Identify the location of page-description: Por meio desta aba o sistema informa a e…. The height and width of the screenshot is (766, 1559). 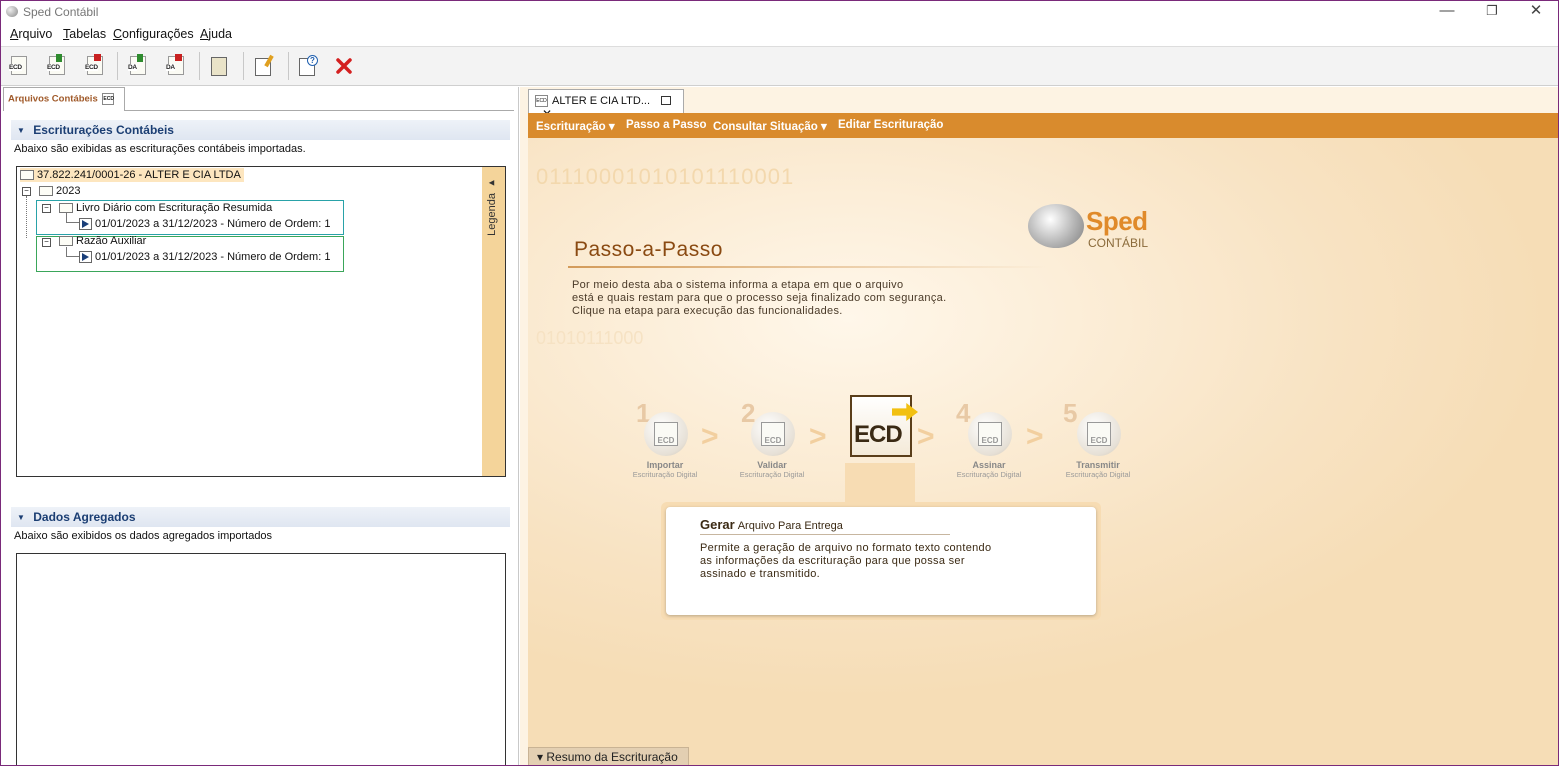
(759, 298).